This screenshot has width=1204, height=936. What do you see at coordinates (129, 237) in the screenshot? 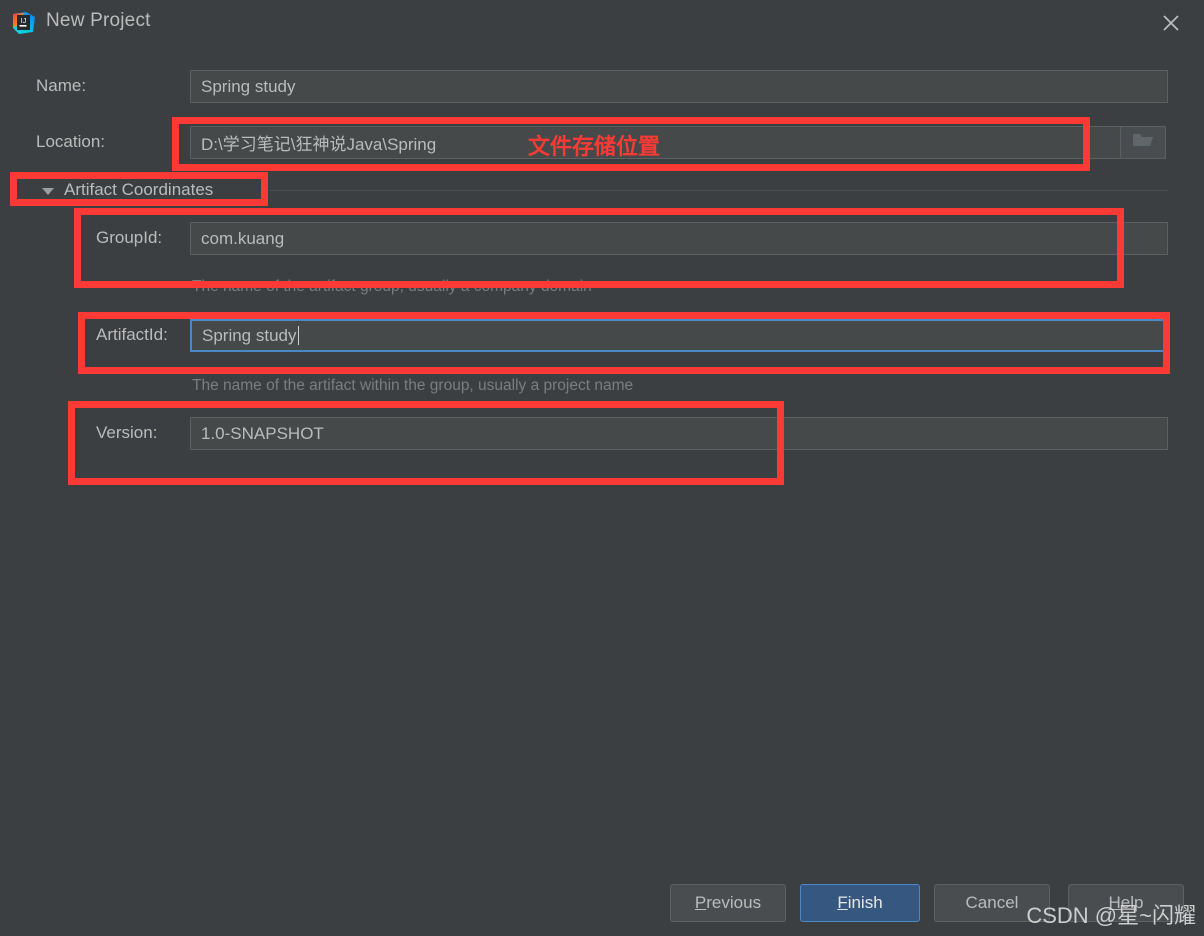
I see `group-id-label: GroupId:` at bounding box center [129, 237].